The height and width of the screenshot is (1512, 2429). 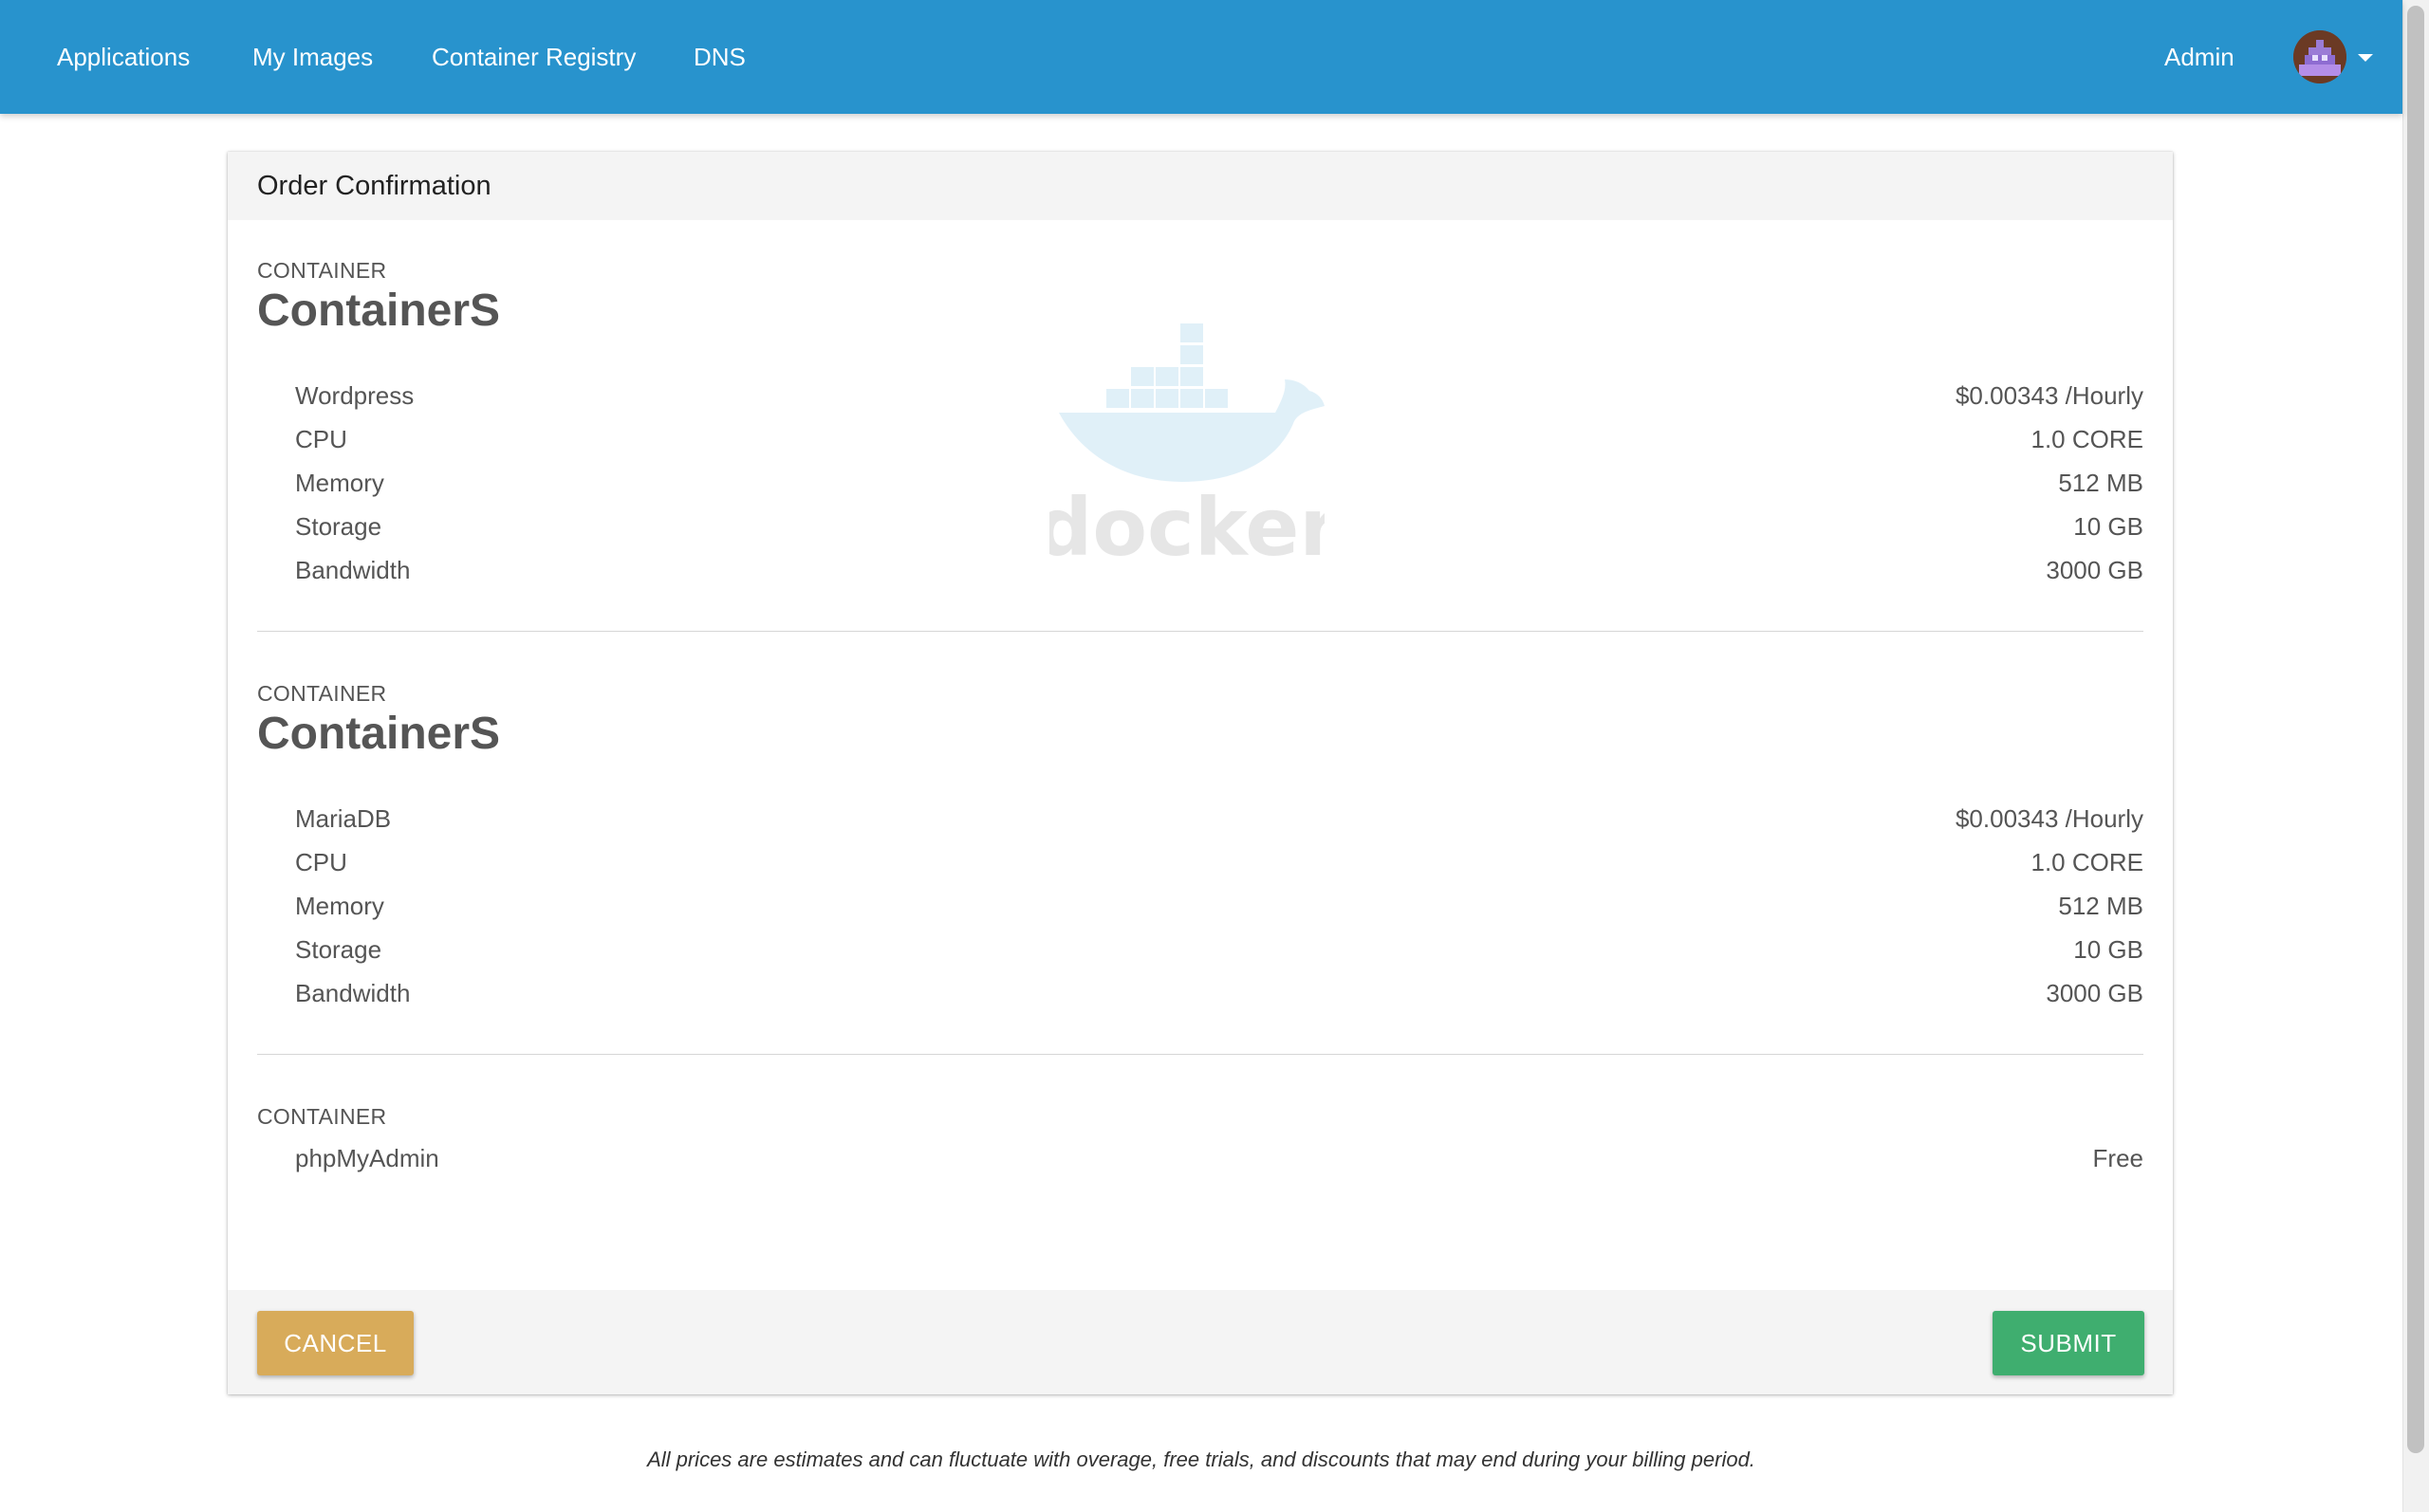 I want to click on section-1-row-1-label: Wordpress, so click(x=355, y=395).